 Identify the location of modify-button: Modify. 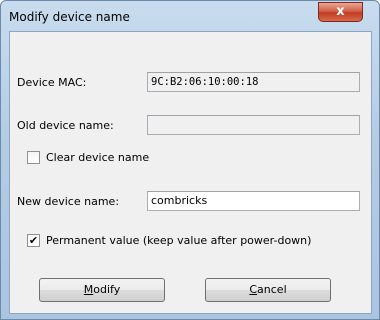
(102, 290).